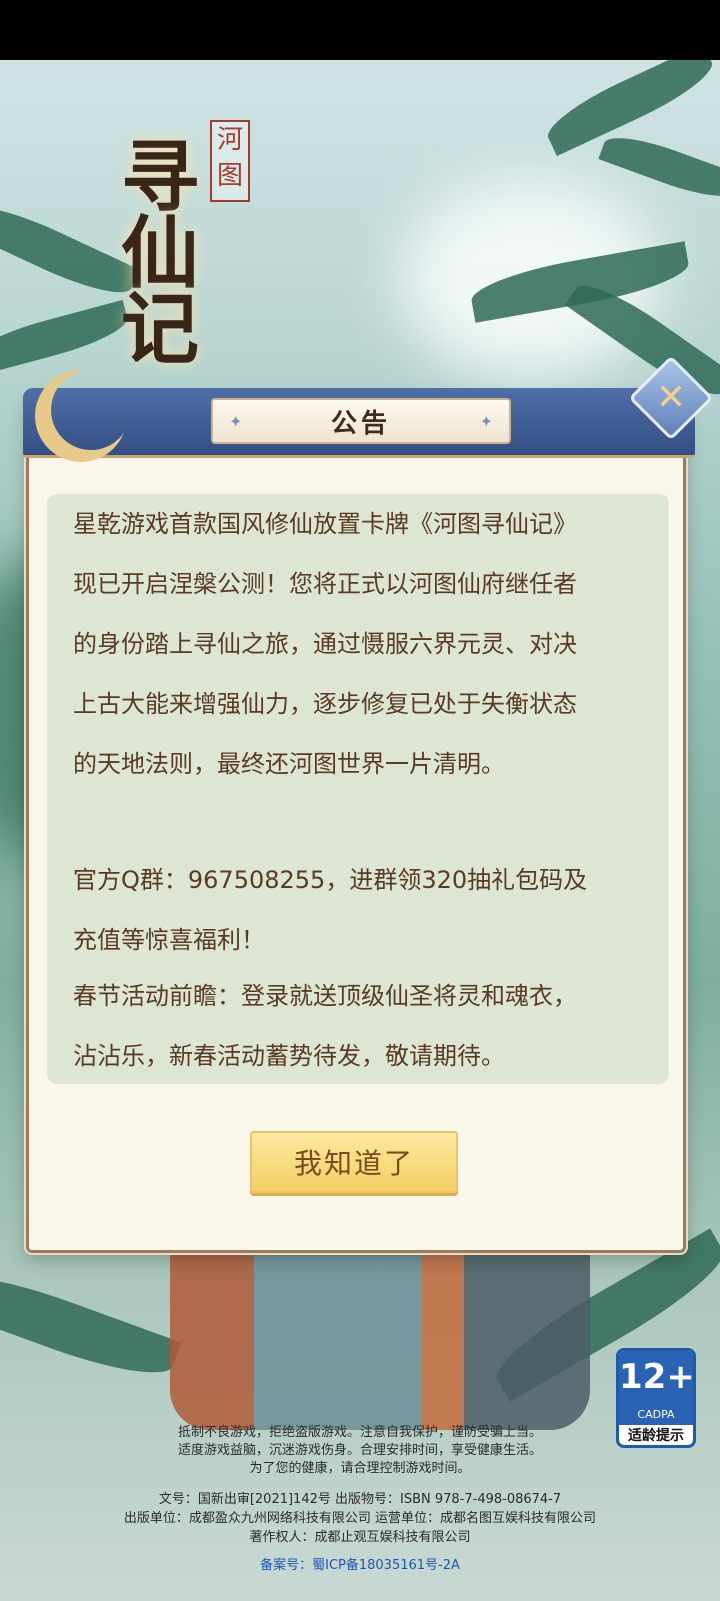  What do you see at coordinates (360, 1537) in the screenshot?
I see `copyright-info: 著作权人：成都止观互娱科技有限公司` at bounding box center [360, 1537].